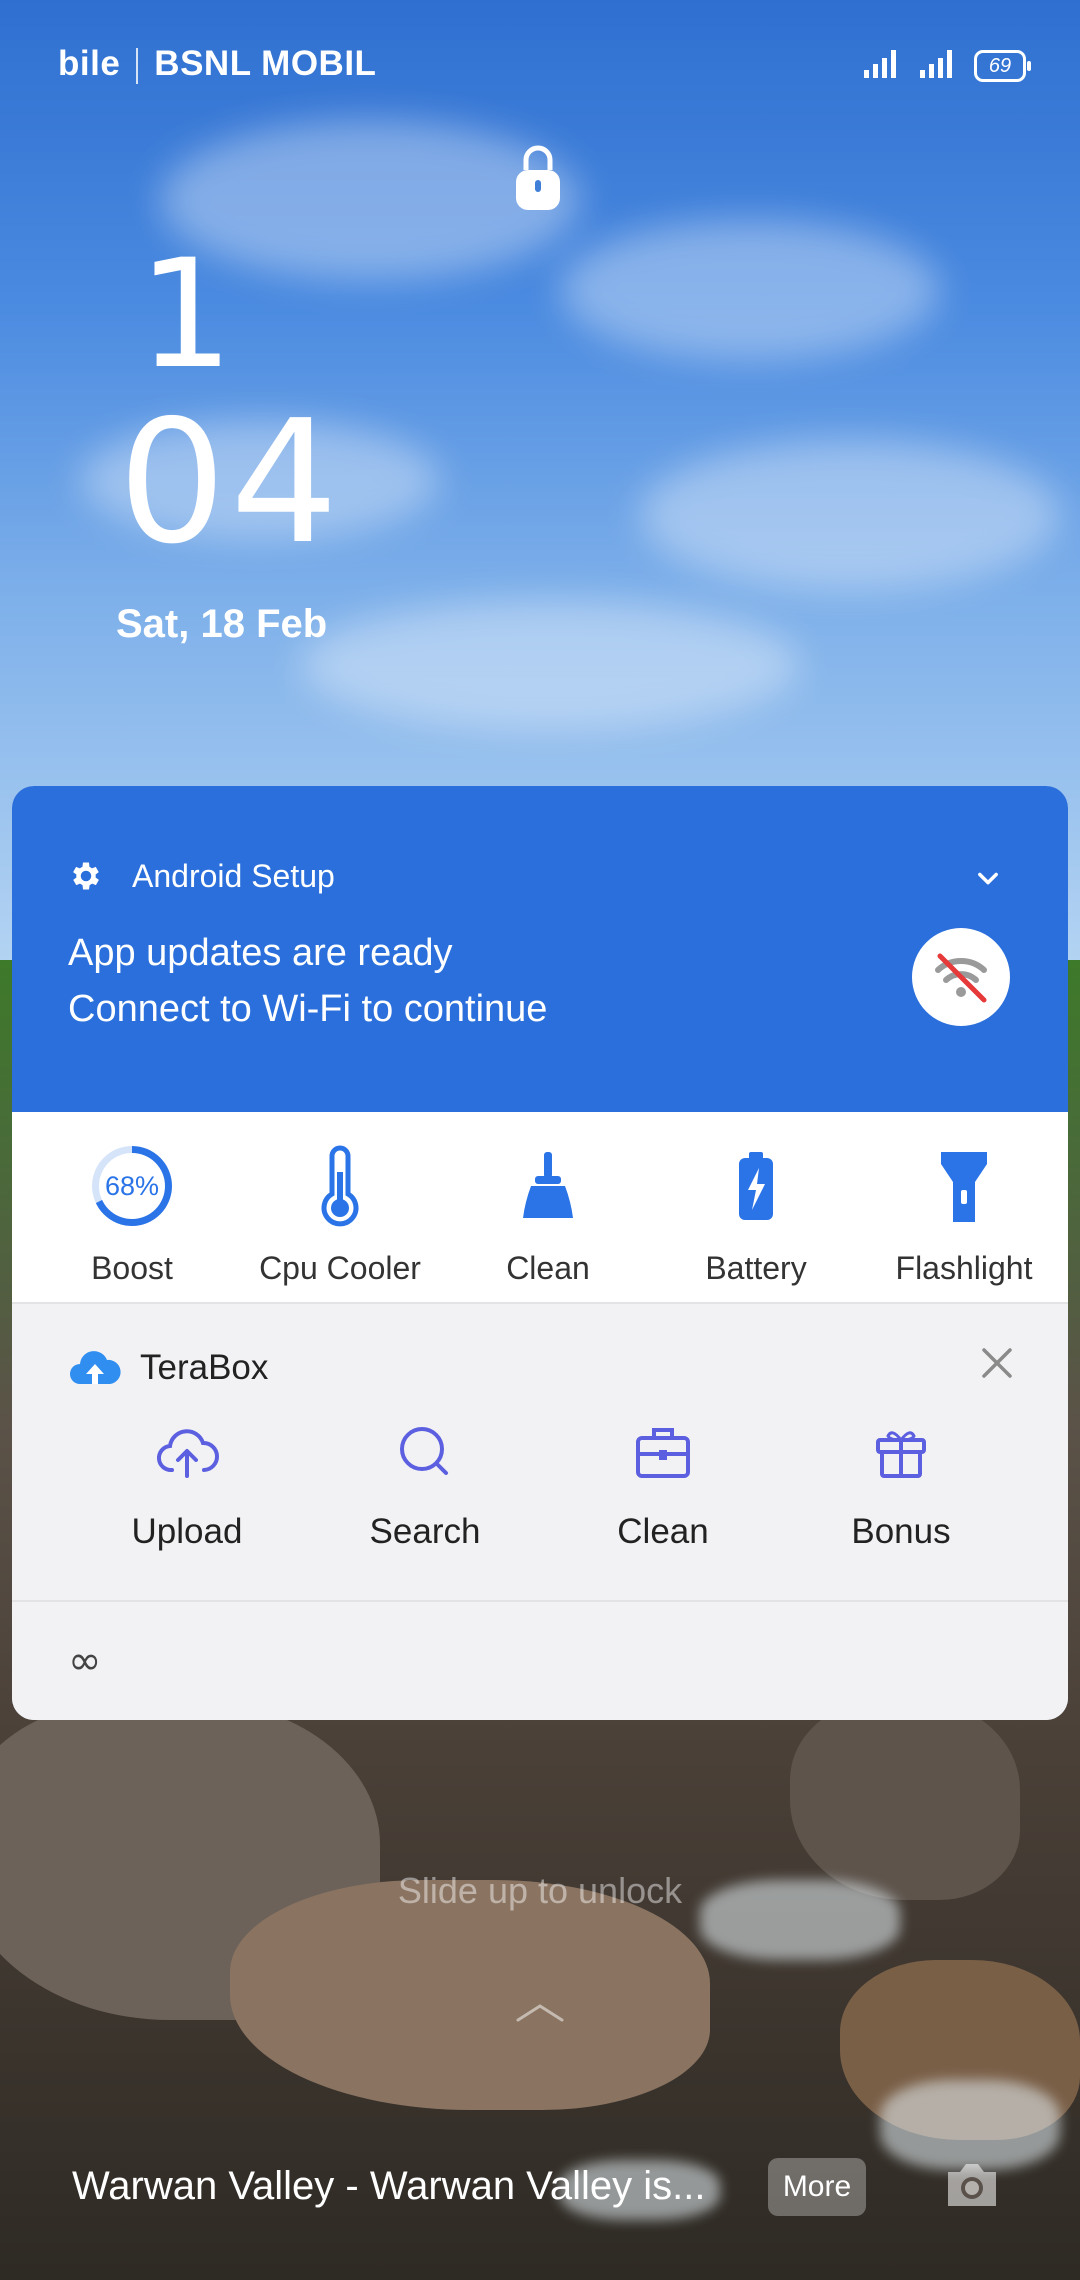 This screenshot has height=2280, width=1080. What do you see at coordinates (756, 1268) in the screenshot?
I see `tool-label: Battery` at bounding box center [756, 1268].